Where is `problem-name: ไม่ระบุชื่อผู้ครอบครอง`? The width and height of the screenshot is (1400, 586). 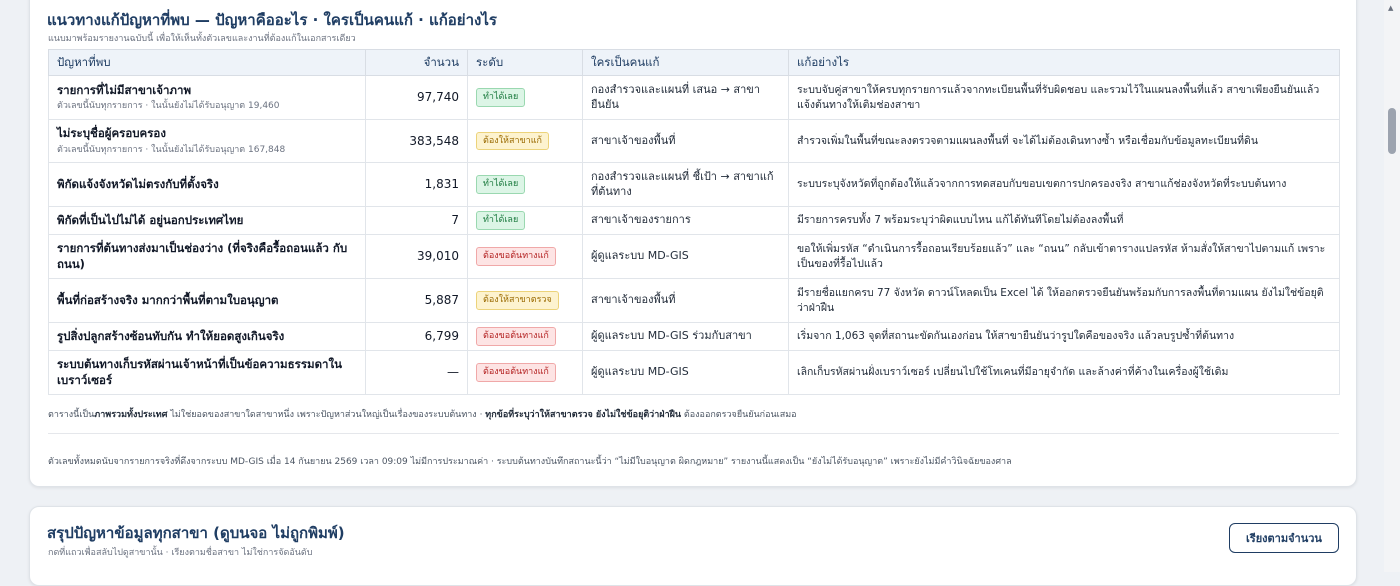
problem-name: ไม่ระบุชื่อผู้ครอบครอง is located at coordinates (111, 133).